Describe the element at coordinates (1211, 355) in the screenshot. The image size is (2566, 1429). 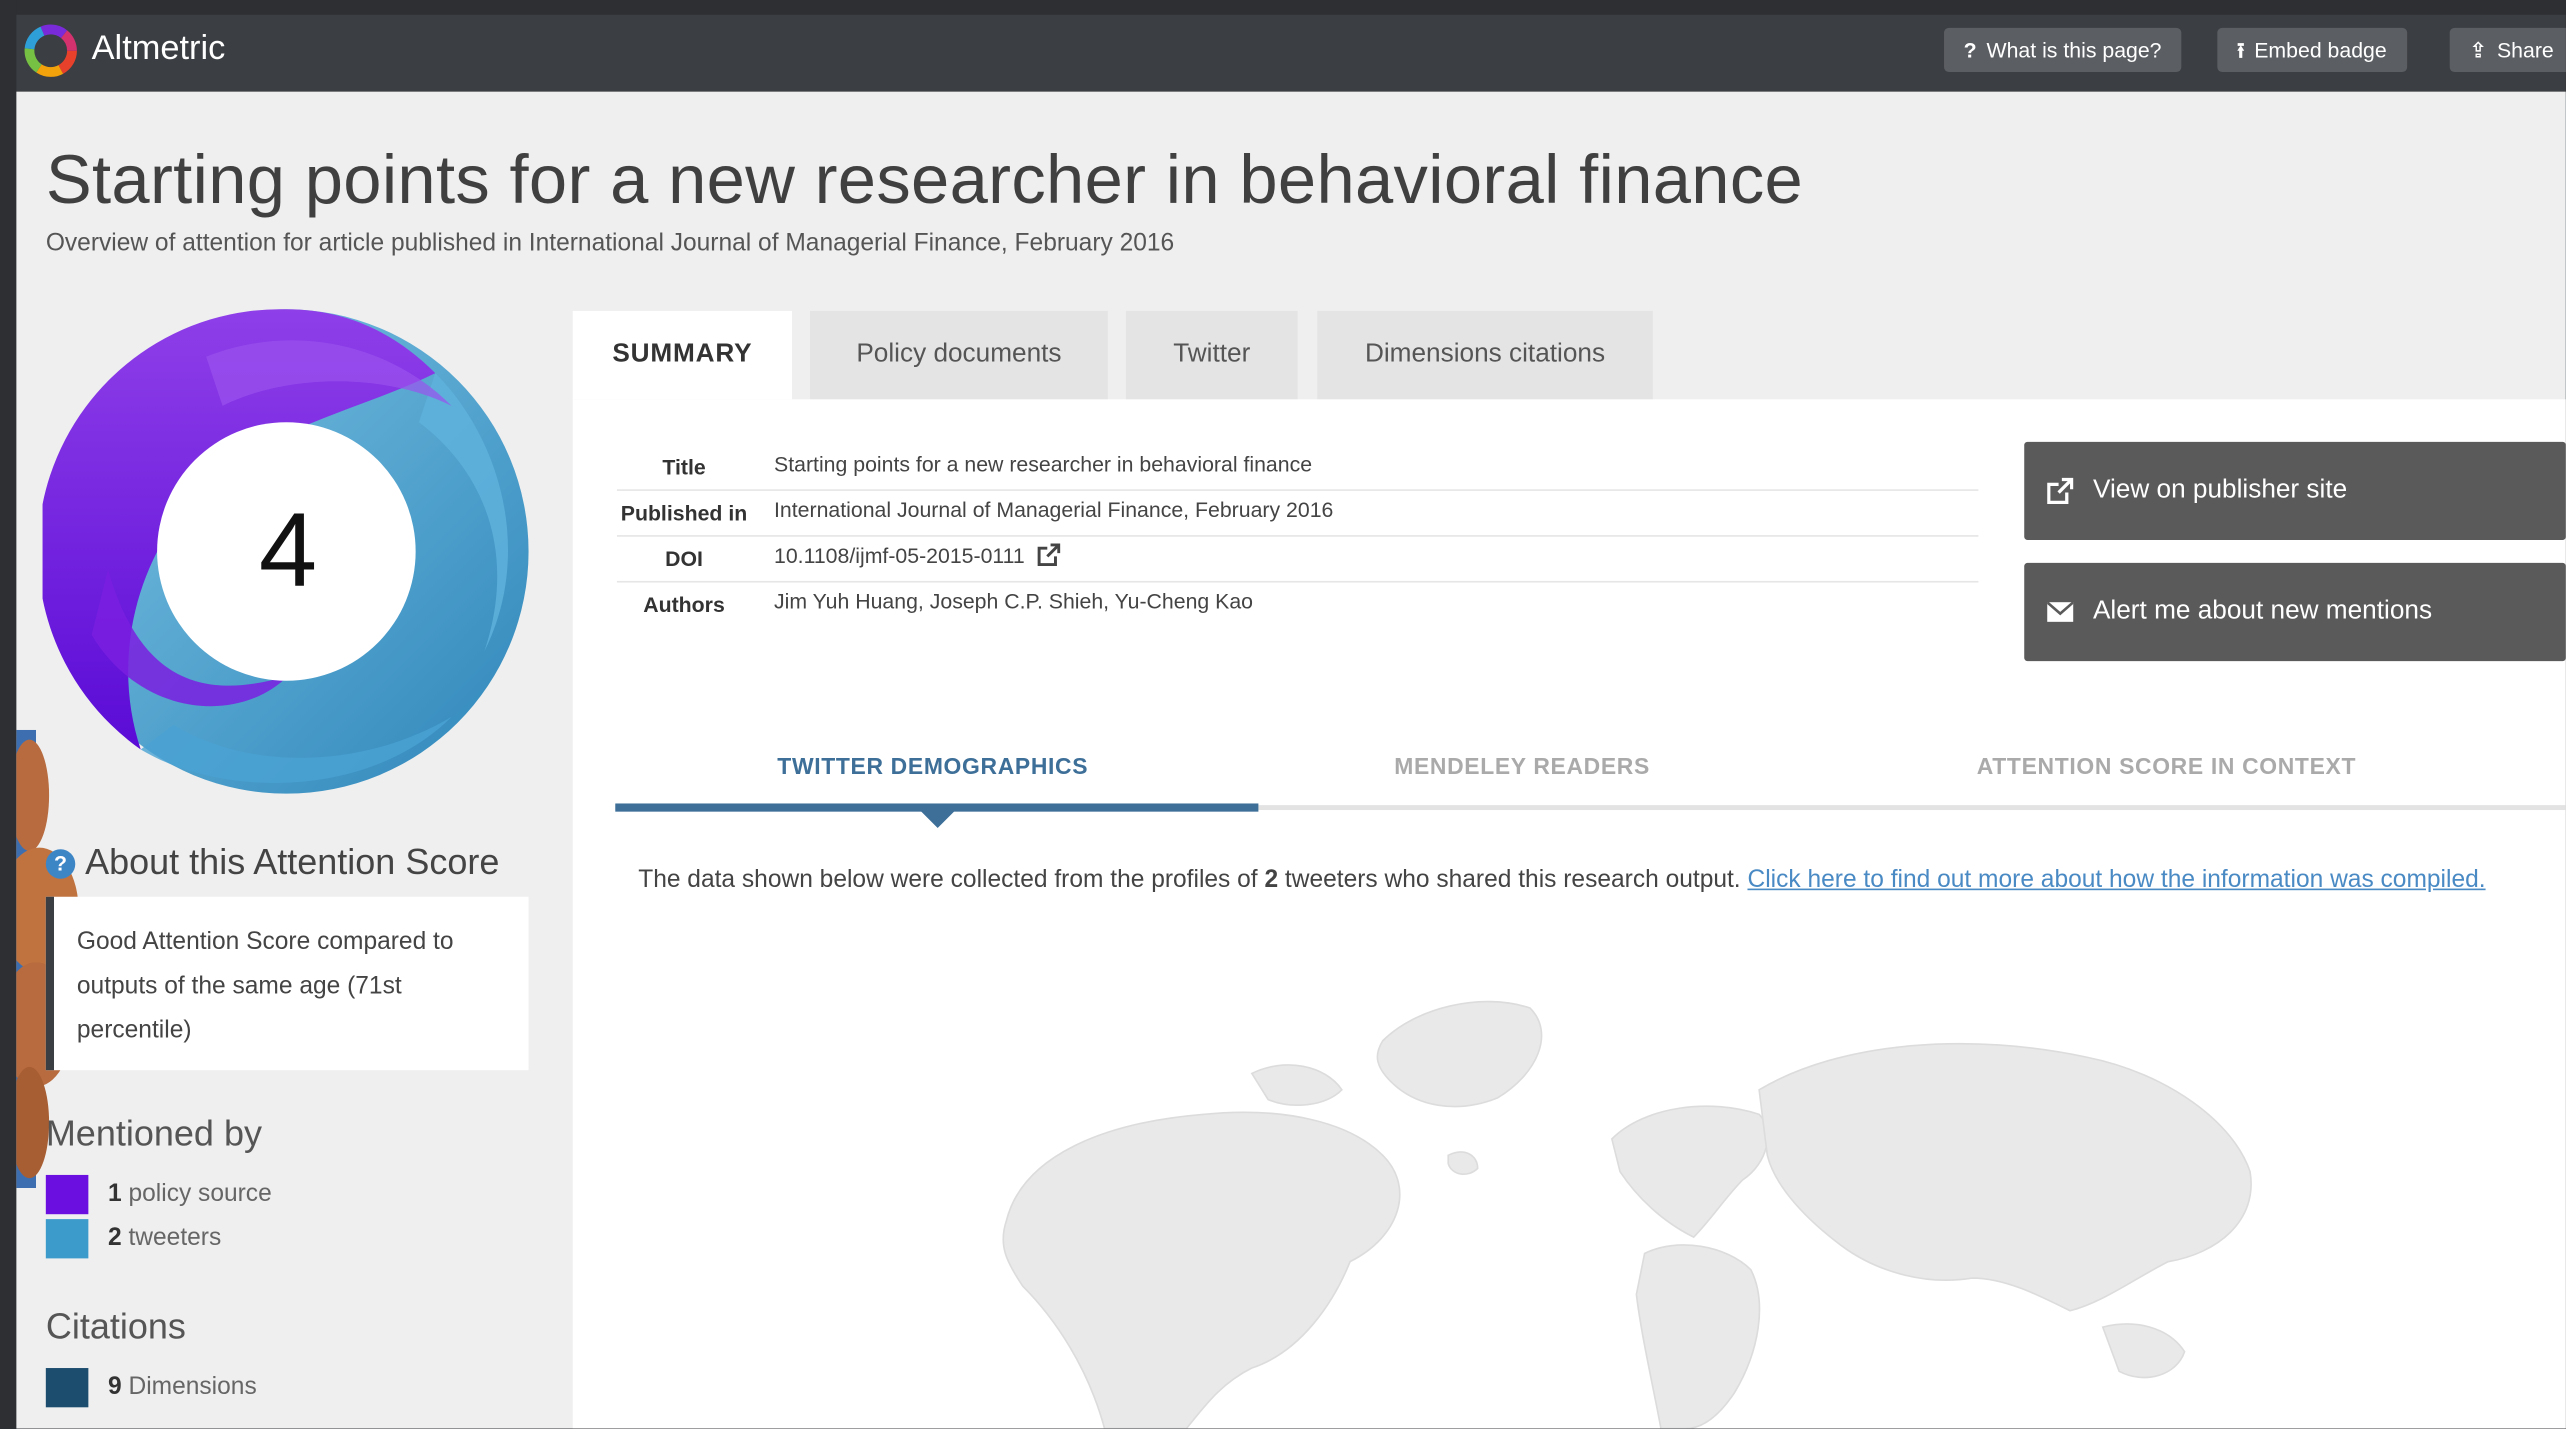
I see `tab-twitter: Twitter` at that location.